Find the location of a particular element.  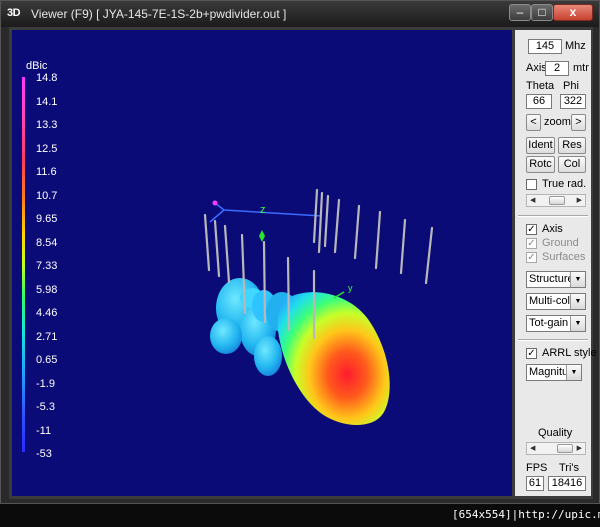

ground-checkbox: ✓ is located at coordinates (531, 243).